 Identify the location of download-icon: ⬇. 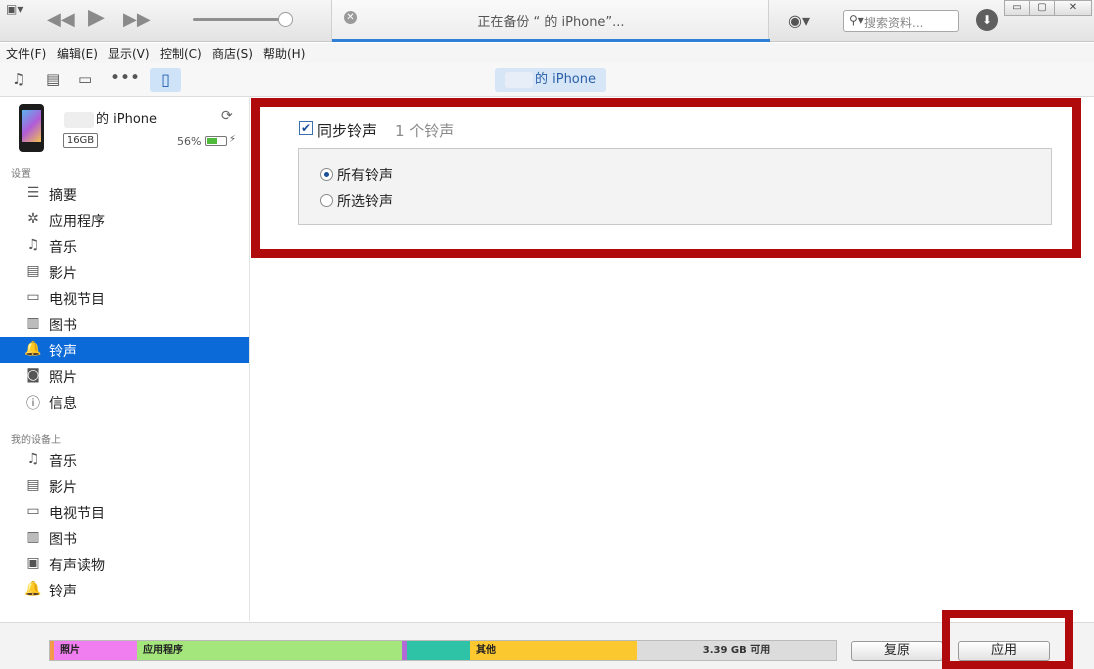
(987, 20).